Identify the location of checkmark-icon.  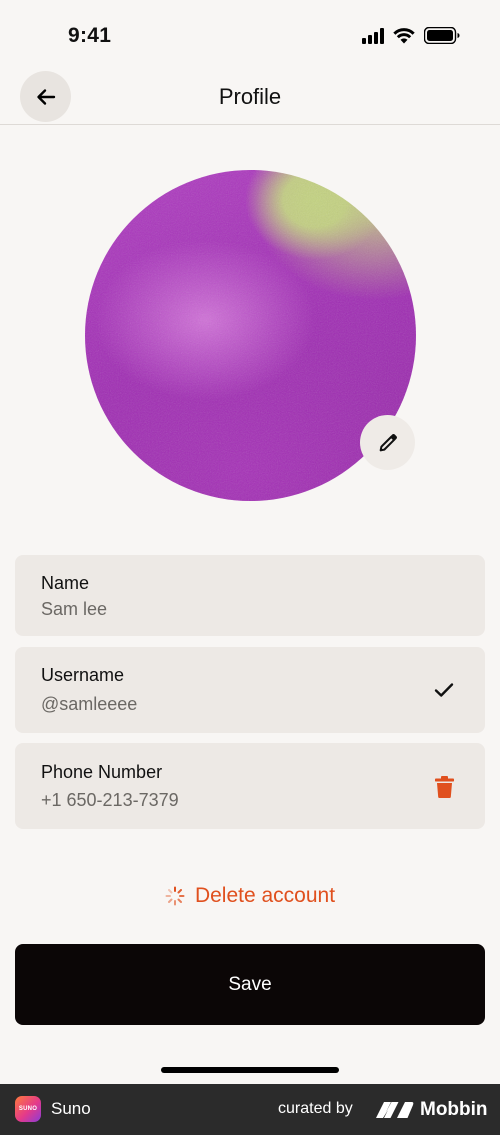
(444, 690).